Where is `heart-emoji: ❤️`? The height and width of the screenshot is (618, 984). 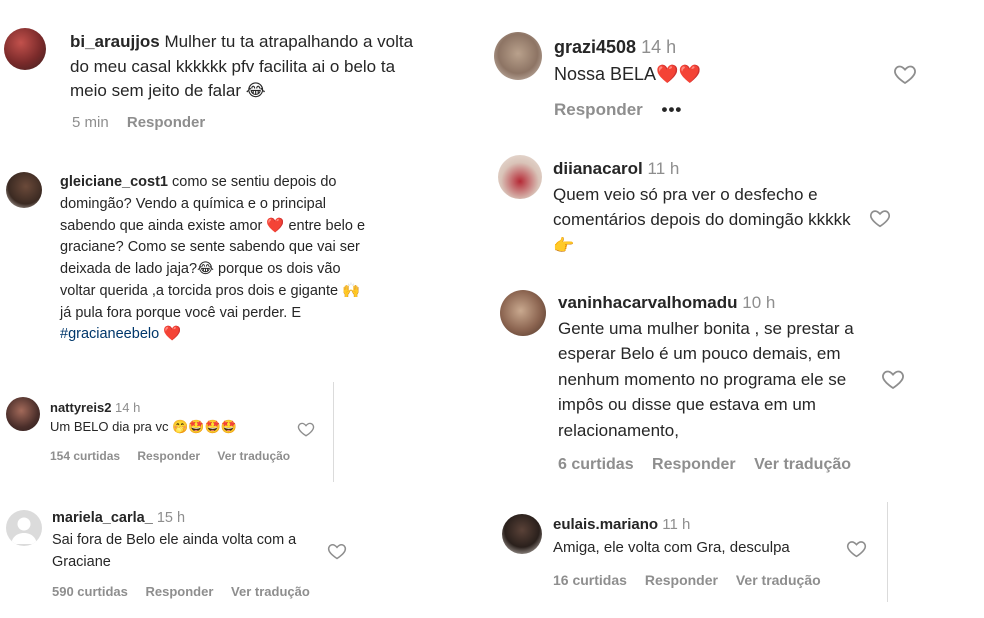
heart-emoji: ❤️ is located at coordinates (172, 334).